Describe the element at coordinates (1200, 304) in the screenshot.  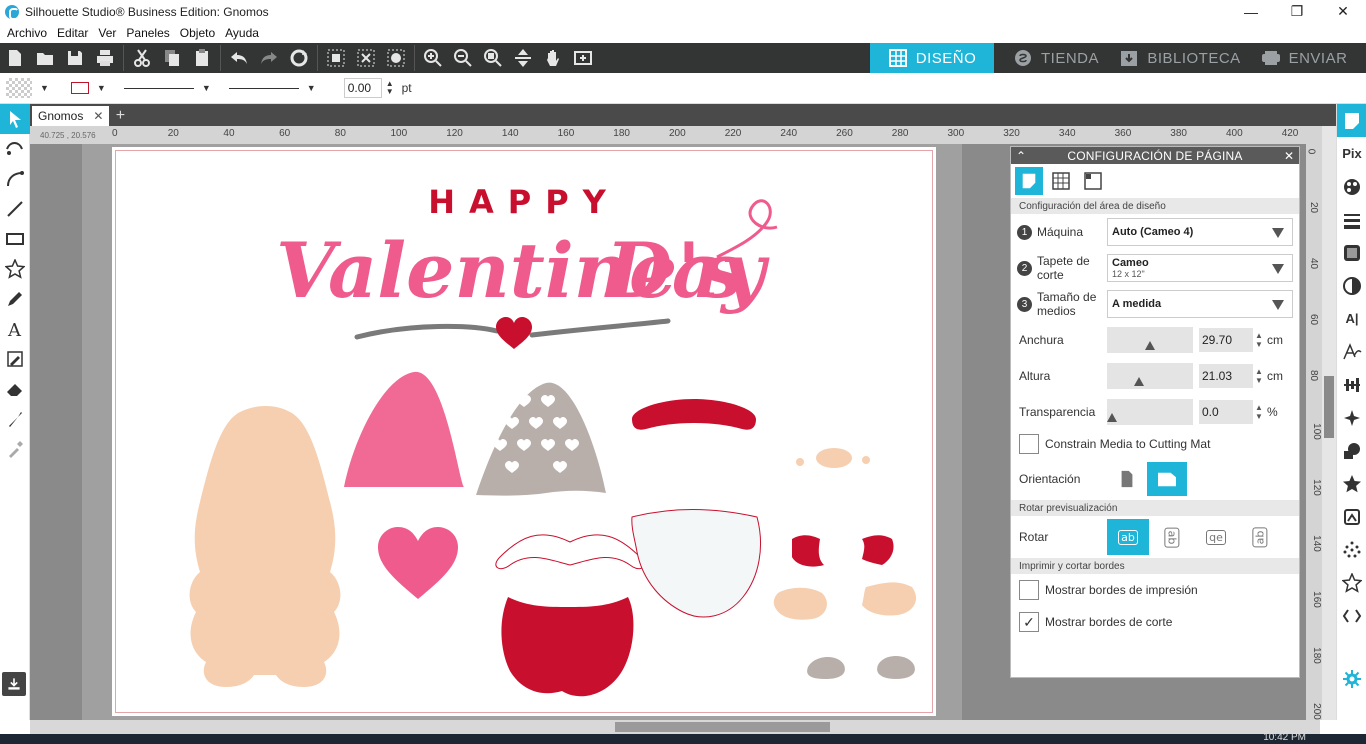
I see `media-dropdown: A medida` at that location.